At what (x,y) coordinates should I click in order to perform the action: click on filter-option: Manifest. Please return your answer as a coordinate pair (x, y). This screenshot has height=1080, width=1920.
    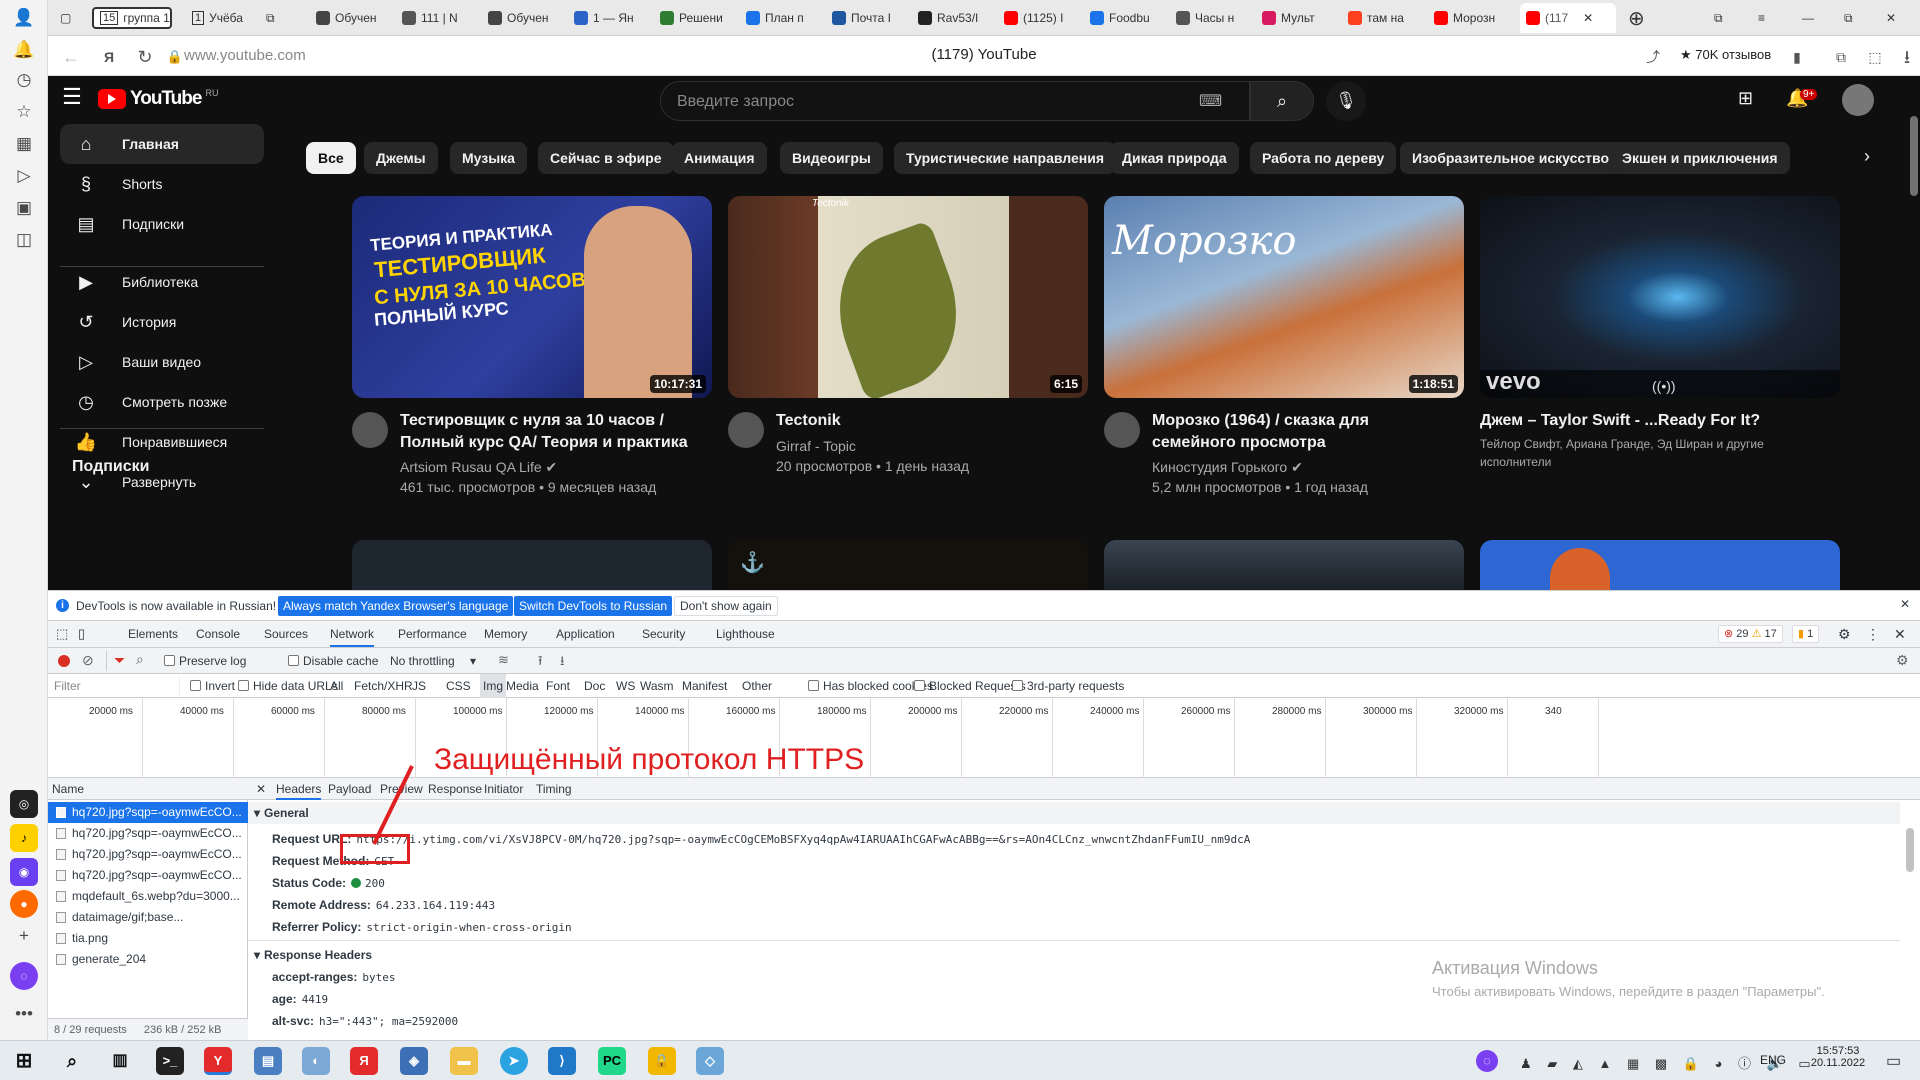
    Looking at the image, I should click on (704, 686).